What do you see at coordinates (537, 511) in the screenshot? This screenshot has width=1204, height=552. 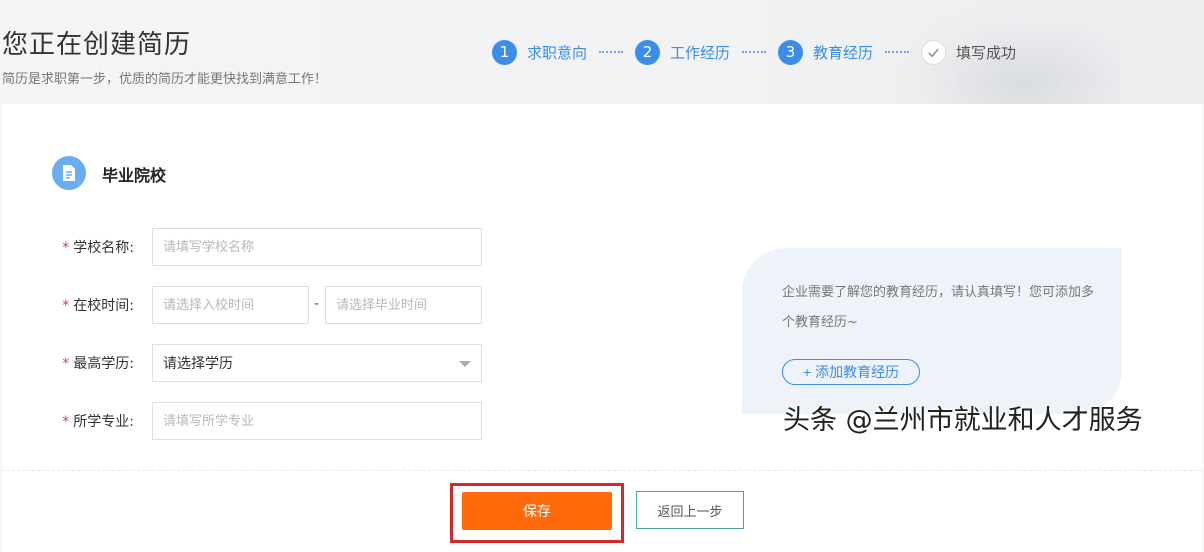 I see `save-button: 保存` at bounding box center [537, 511].